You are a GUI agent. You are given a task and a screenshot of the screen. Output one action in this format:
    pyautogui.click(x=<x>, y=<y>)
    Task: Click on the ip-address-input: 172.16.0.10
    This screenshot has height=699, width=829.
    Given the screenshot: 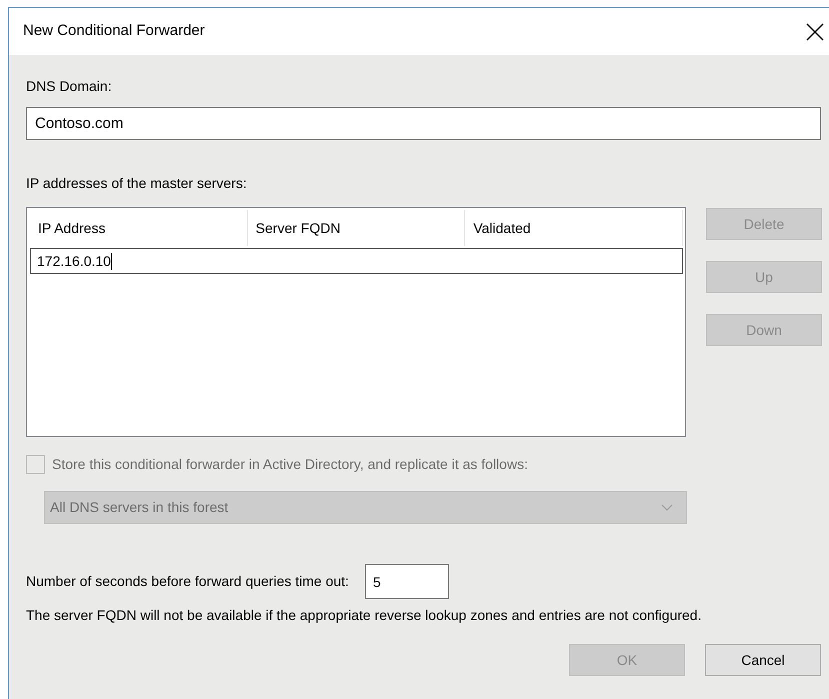 What is the action you would take?
    pyautogui.click(x=356, y=261)
    